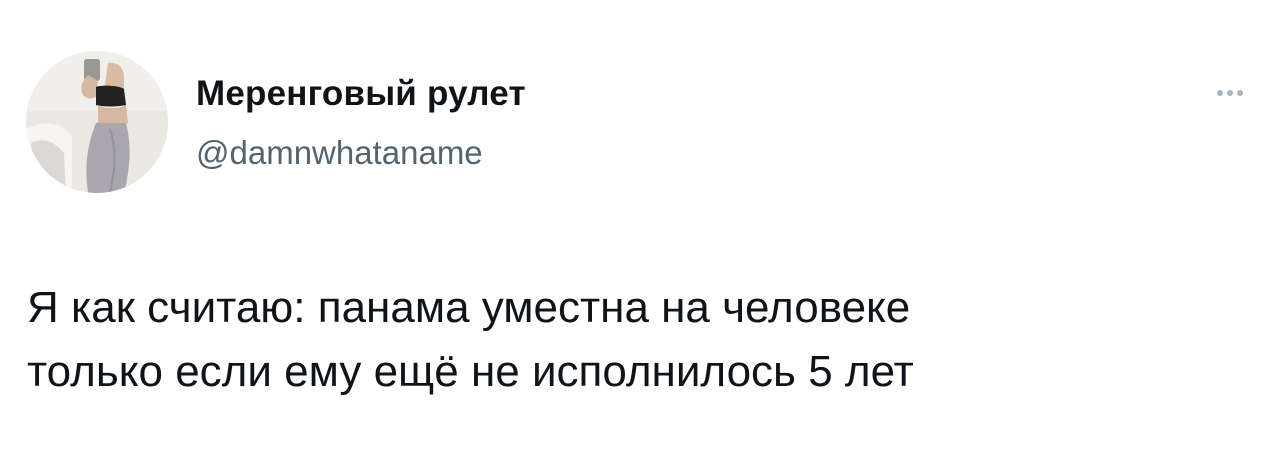 This screenshot has height=465, width=1284. I want to click on avatar-photo, so click(97, 122).